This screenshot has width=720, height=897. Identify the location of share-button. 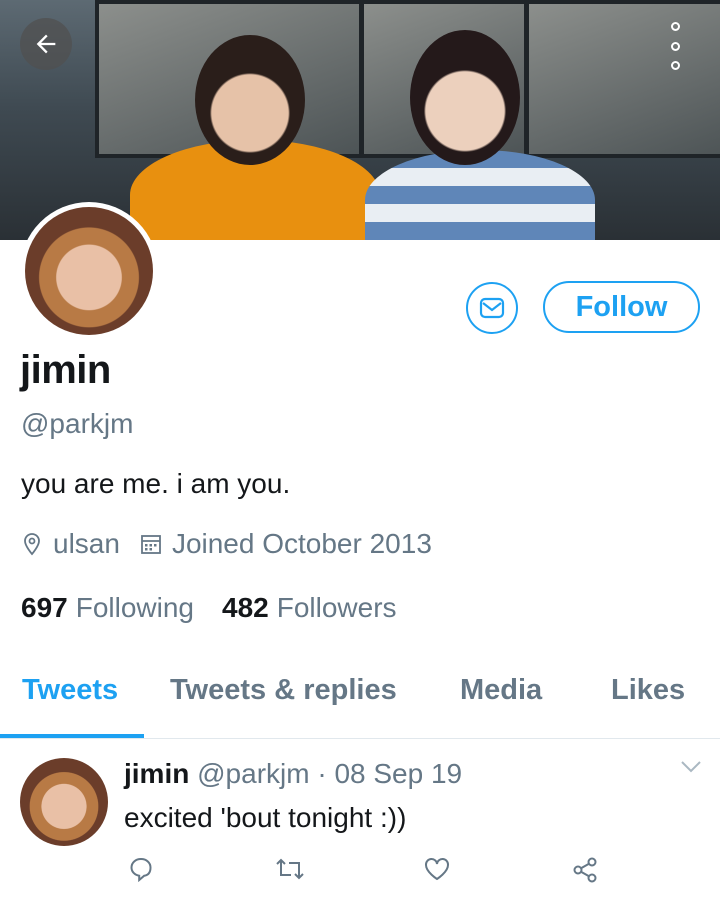
(585, 872).